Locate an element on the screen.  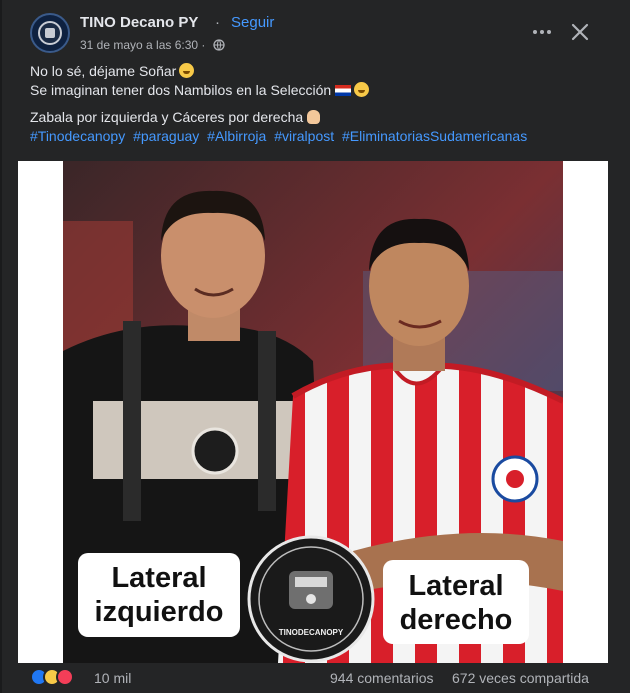
love-icon is located at coordinates (65, 677).